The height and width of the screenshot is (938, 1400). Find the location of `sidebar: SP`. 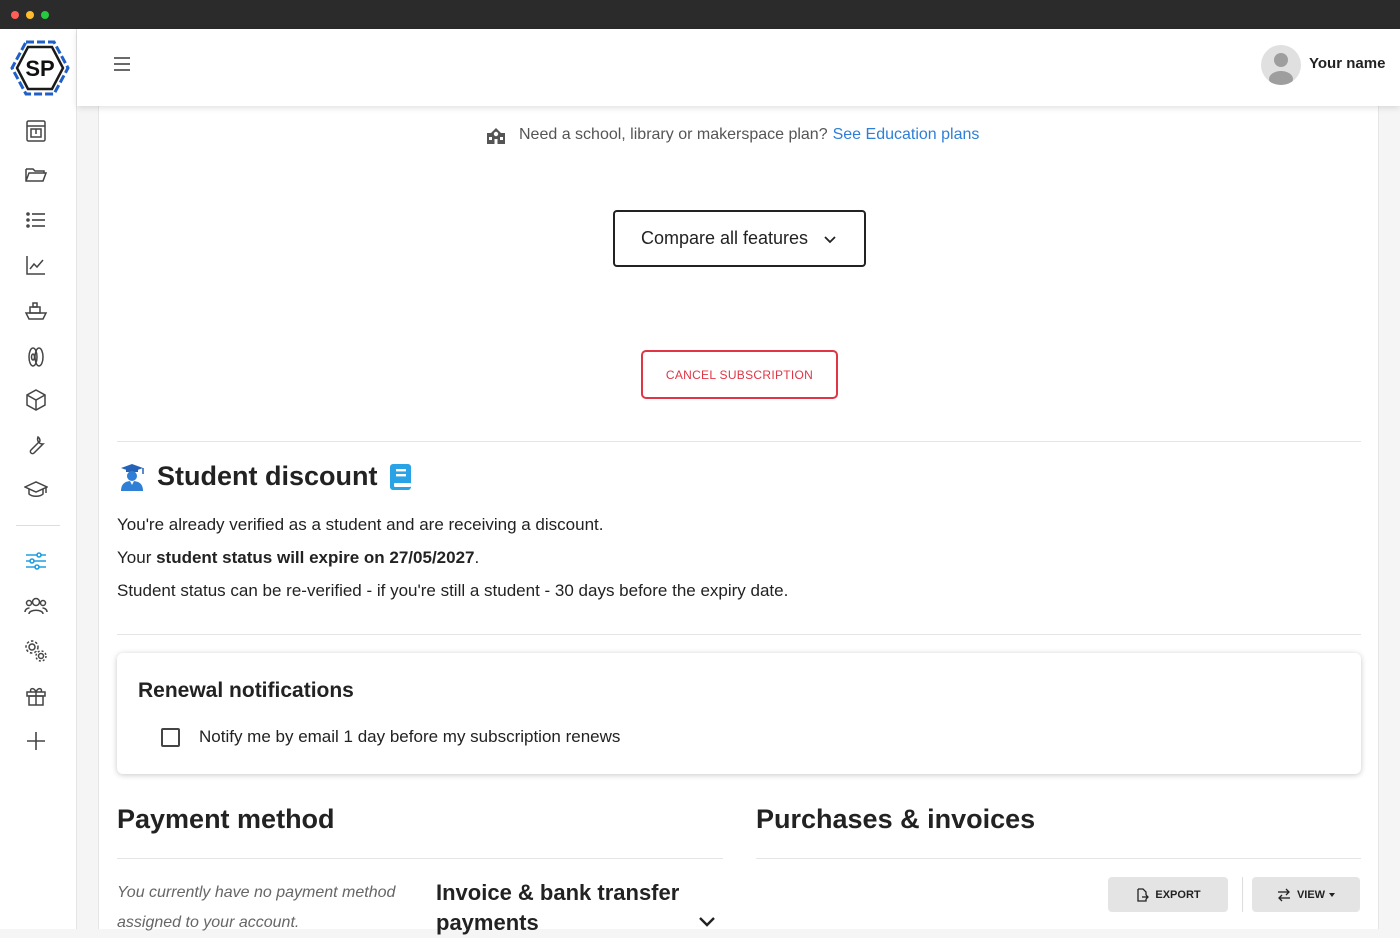

sidebar: SP is located at coordinates (38, 479).